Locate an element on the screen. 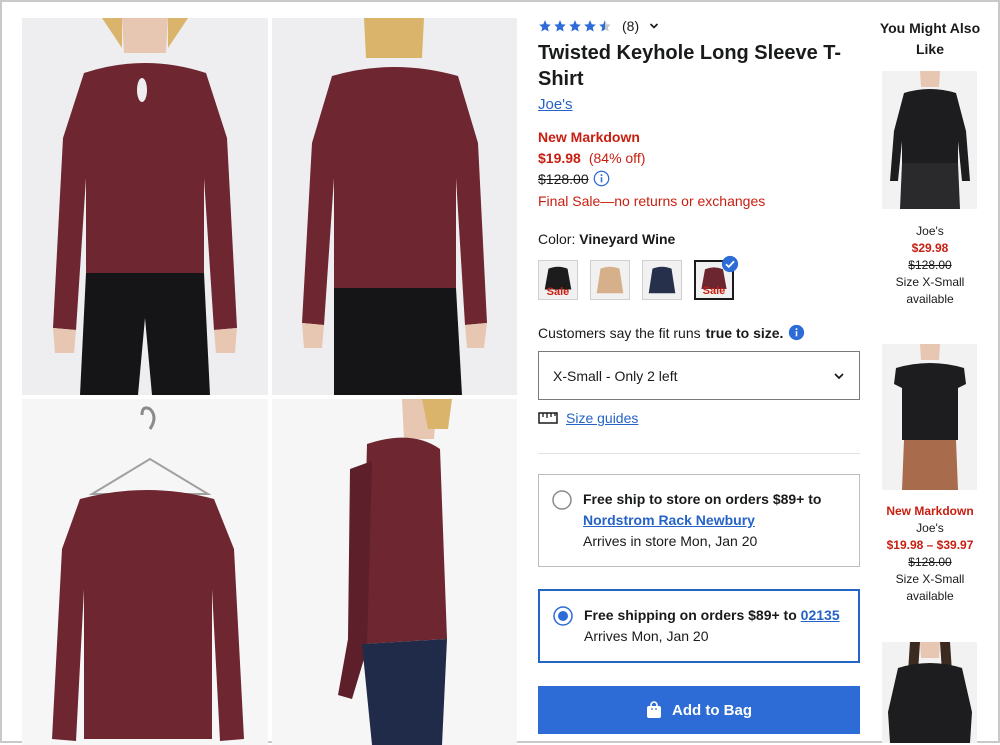 This screenshot has width=1000, height=745. size-guides-link: Size guides is located at coordinates (588, 418).